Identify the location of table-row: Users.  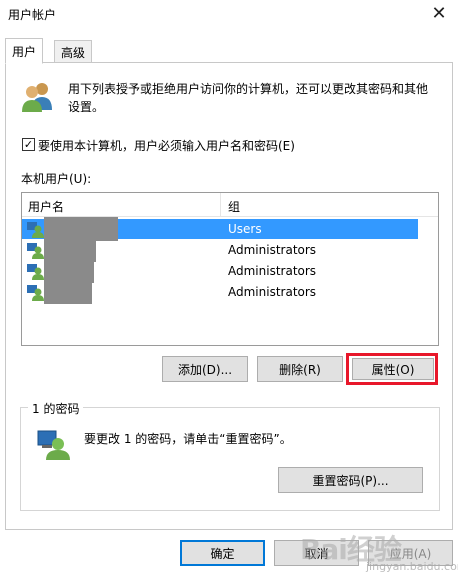
(220, 229).